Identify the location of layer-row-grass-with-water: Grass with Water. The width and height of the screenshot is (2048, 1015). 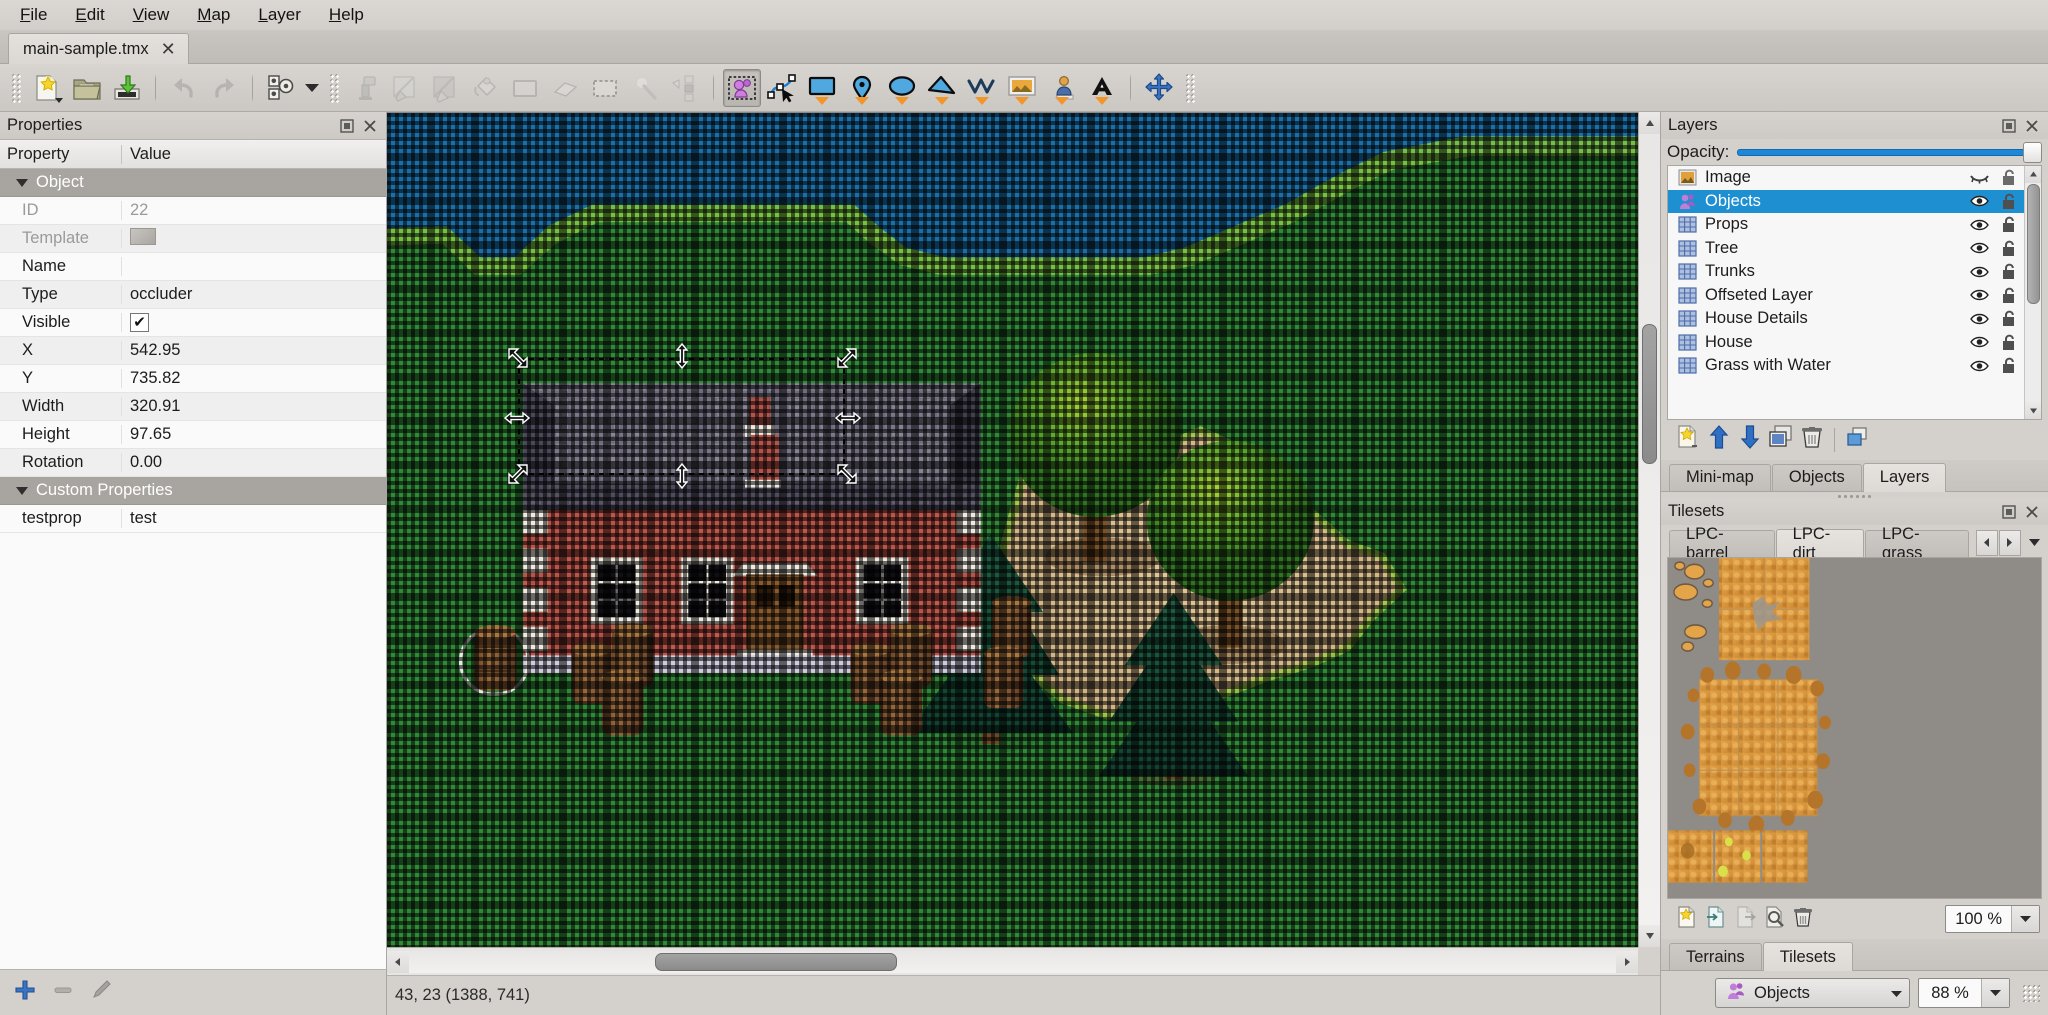
(1846, 366).